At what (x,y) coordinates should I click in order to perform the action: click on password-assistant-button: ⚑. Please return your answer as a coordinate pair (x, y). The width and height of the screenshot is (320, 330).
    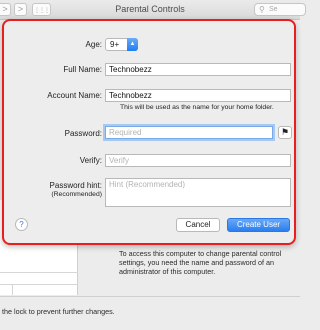
    Looking at the image, I should click on (285, 132).